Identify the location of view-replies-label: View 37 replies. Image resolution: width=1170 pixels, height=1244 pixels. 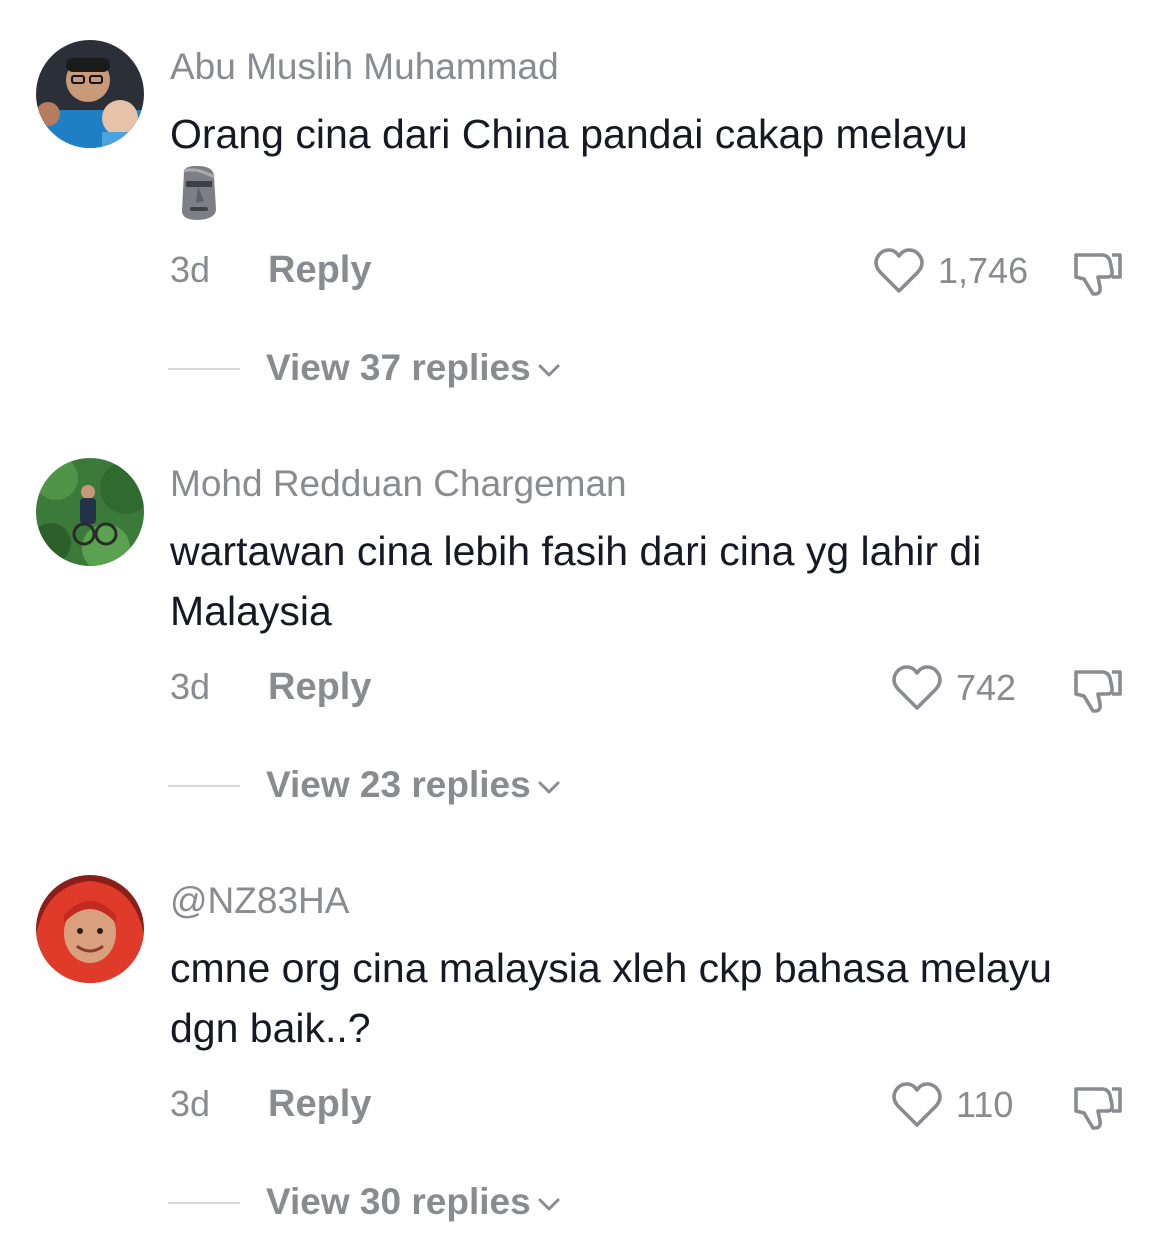
(398, 367).